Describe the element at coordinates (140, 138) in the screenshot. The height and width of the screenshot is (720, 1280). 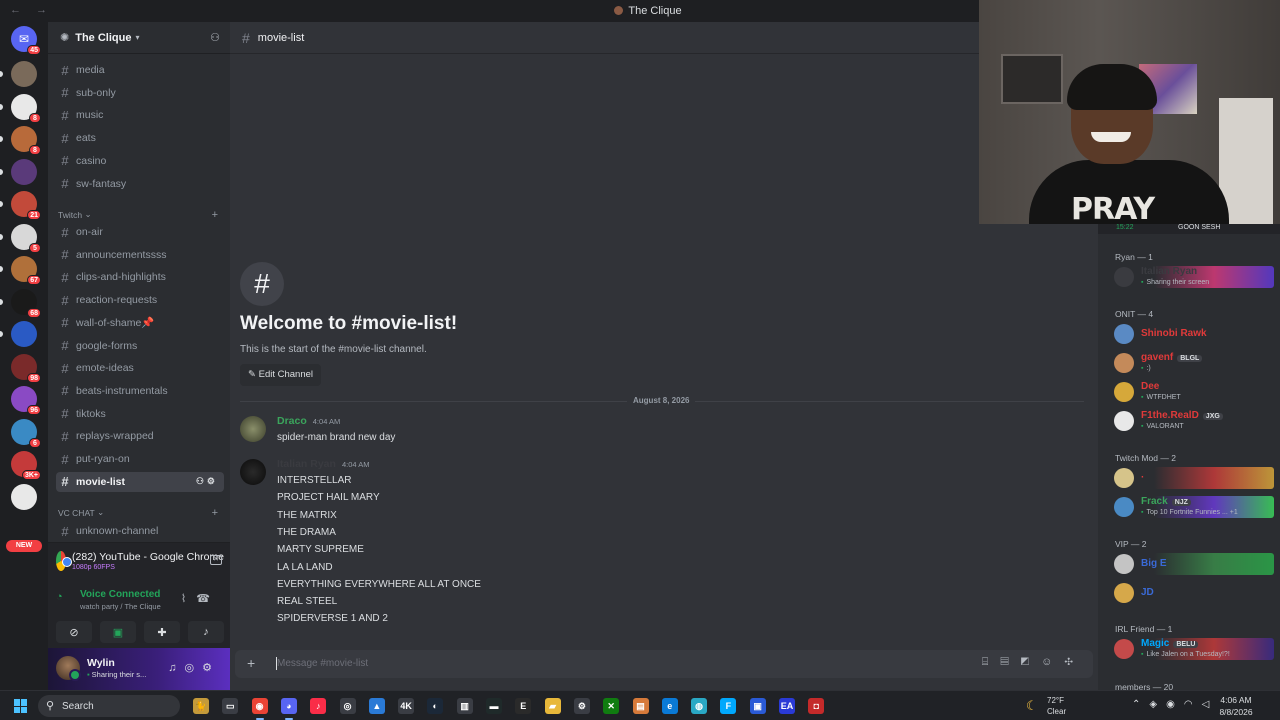
I see `channel-eats: # eats` at that location.